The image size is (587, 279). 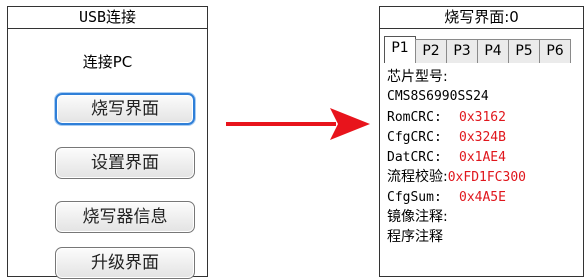 What do you see at coordinates (125, 217) in the screenshot?
I see `programmer-info-button: 烧写器信息` at bounding box center [125, 217].